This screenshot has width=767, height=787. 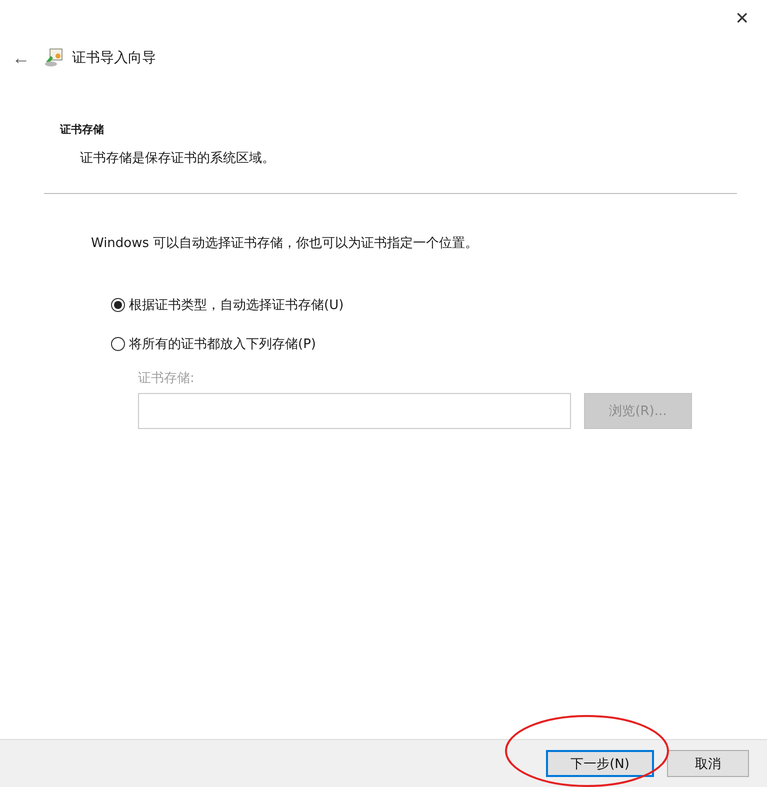 What do you see at coordinates (21, 58) in the screenshot?
I see `back-button: ←` at bounding box center [21, 58].